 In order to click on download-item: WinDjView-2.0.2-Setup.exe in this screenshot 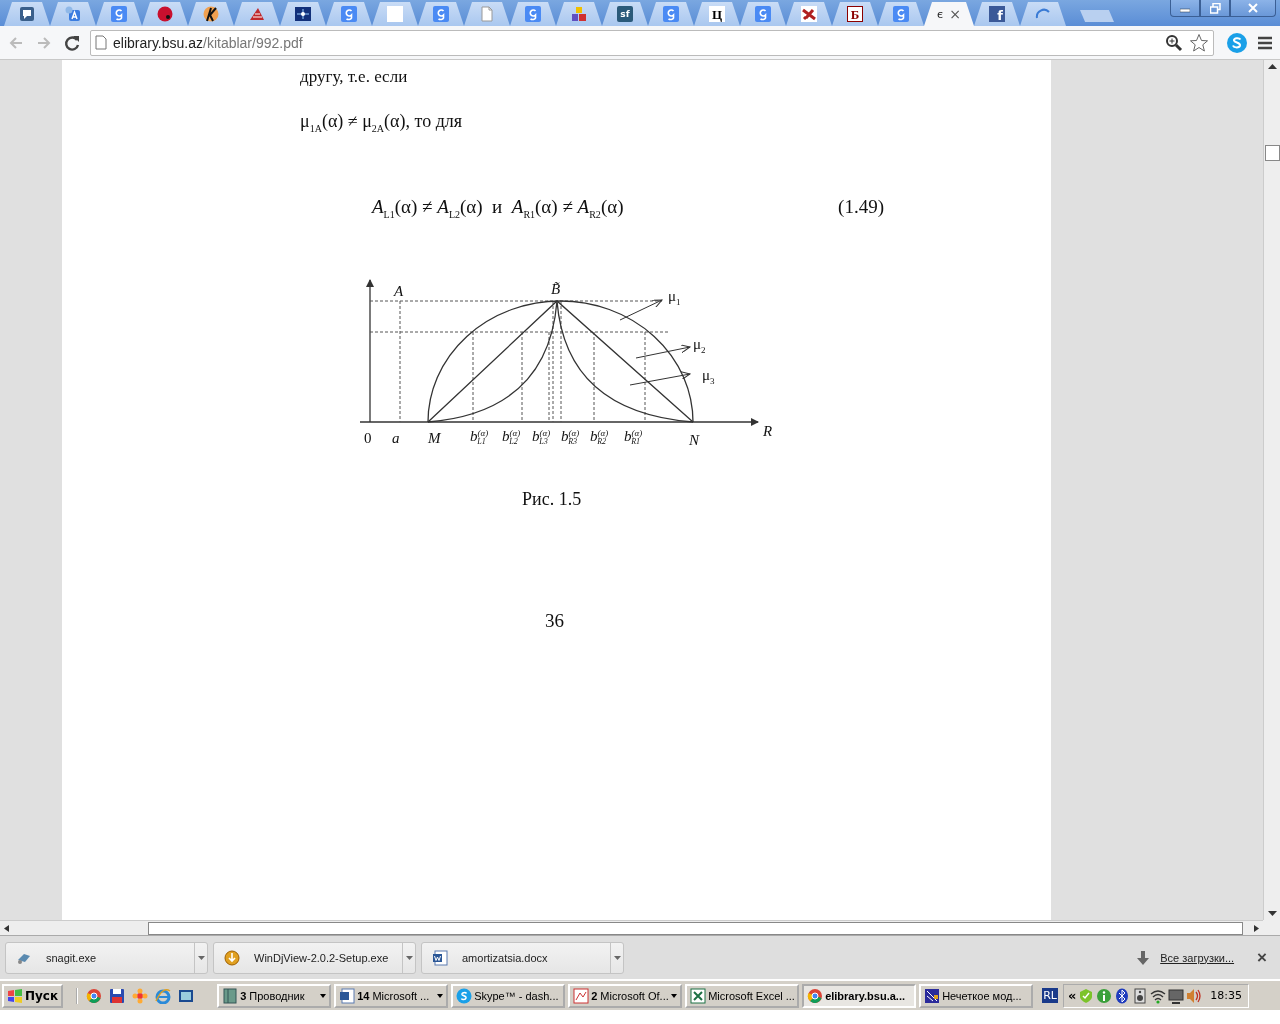, I will do `click(314, 957)`.